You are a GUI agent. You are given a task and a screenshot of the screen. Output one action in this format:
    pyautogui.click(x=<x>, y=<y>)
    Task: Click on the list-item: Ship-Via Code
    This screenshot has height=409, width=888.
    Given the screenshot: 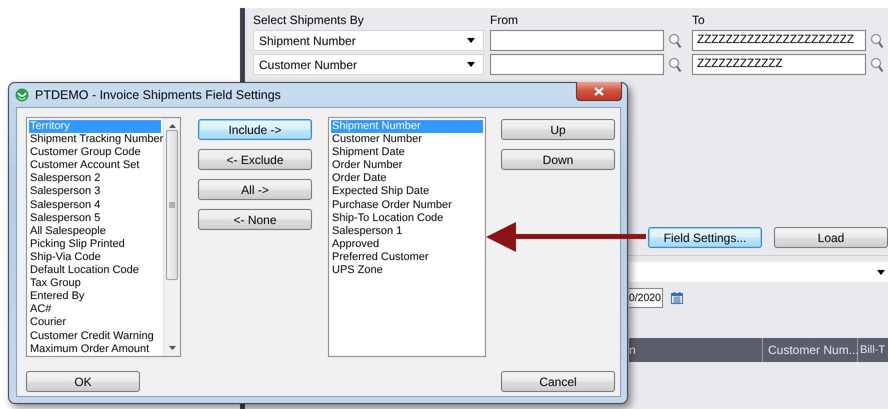 What is the action you would take?
    pyautogui.click(x=95, y=257)
    